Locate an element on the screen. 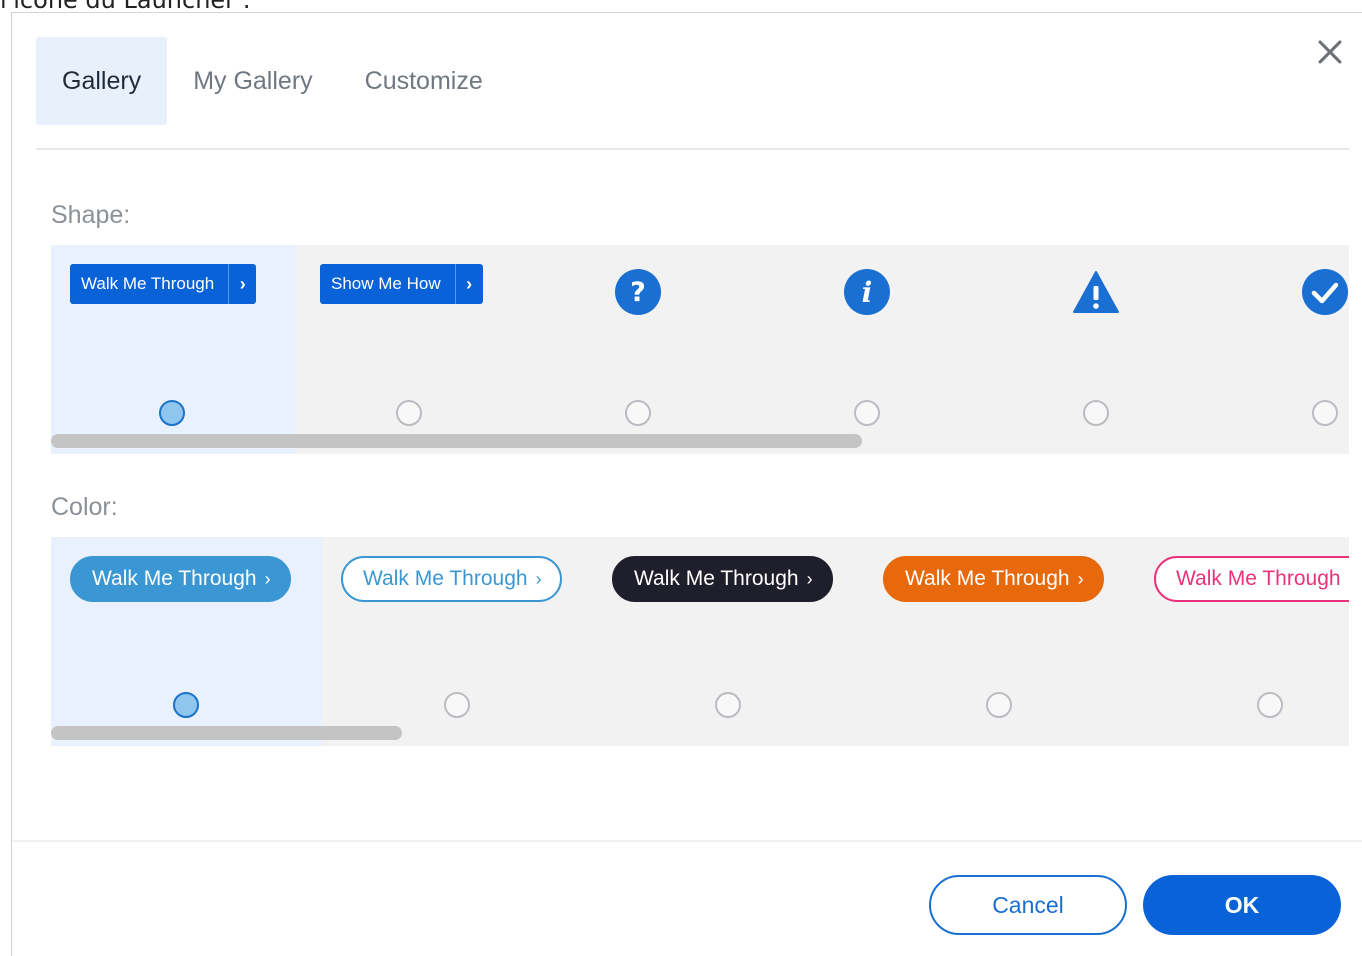 Image resolution: width=1362 pixels, height=956 pixels. tab-my-gallery: My Gallery is located at coordinates (252, 81).